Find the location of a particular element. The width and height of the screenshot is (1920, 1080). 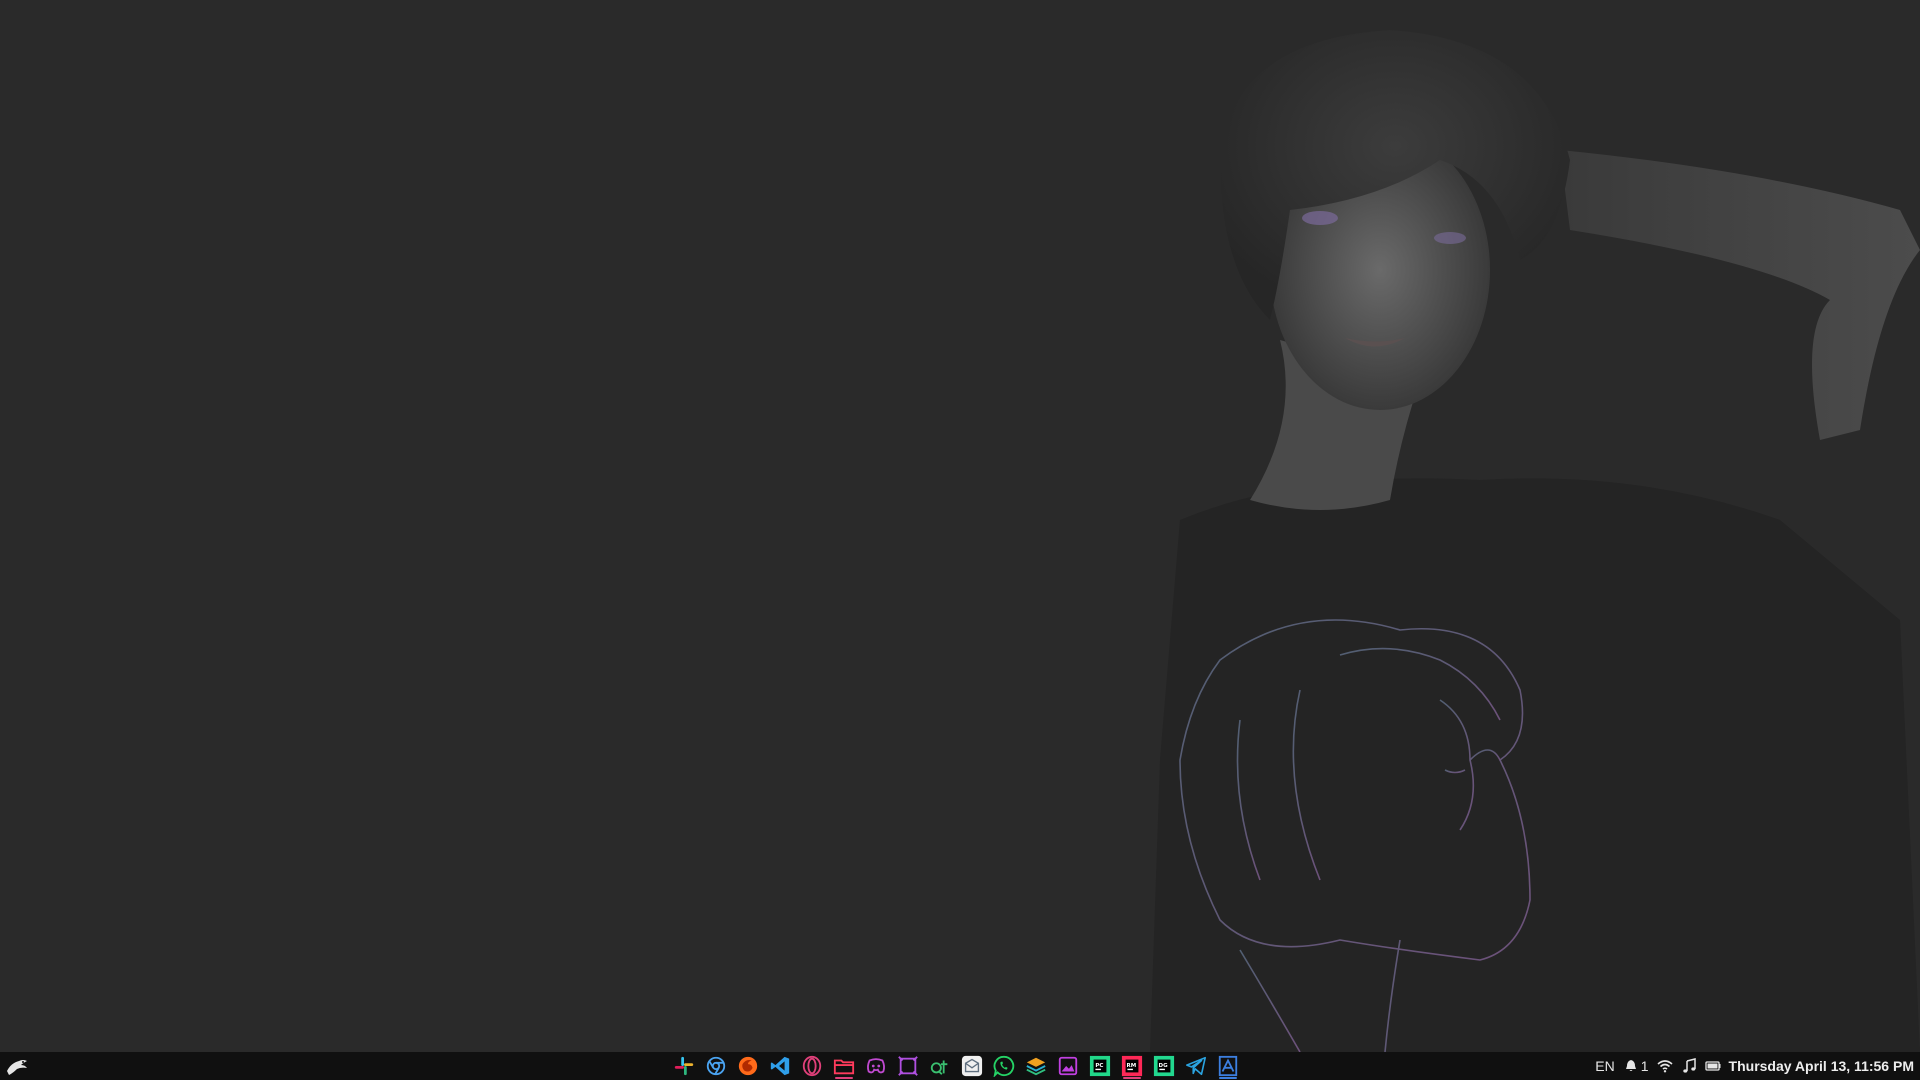

dock: PC RM DG is located at coordinates (956, 1066).